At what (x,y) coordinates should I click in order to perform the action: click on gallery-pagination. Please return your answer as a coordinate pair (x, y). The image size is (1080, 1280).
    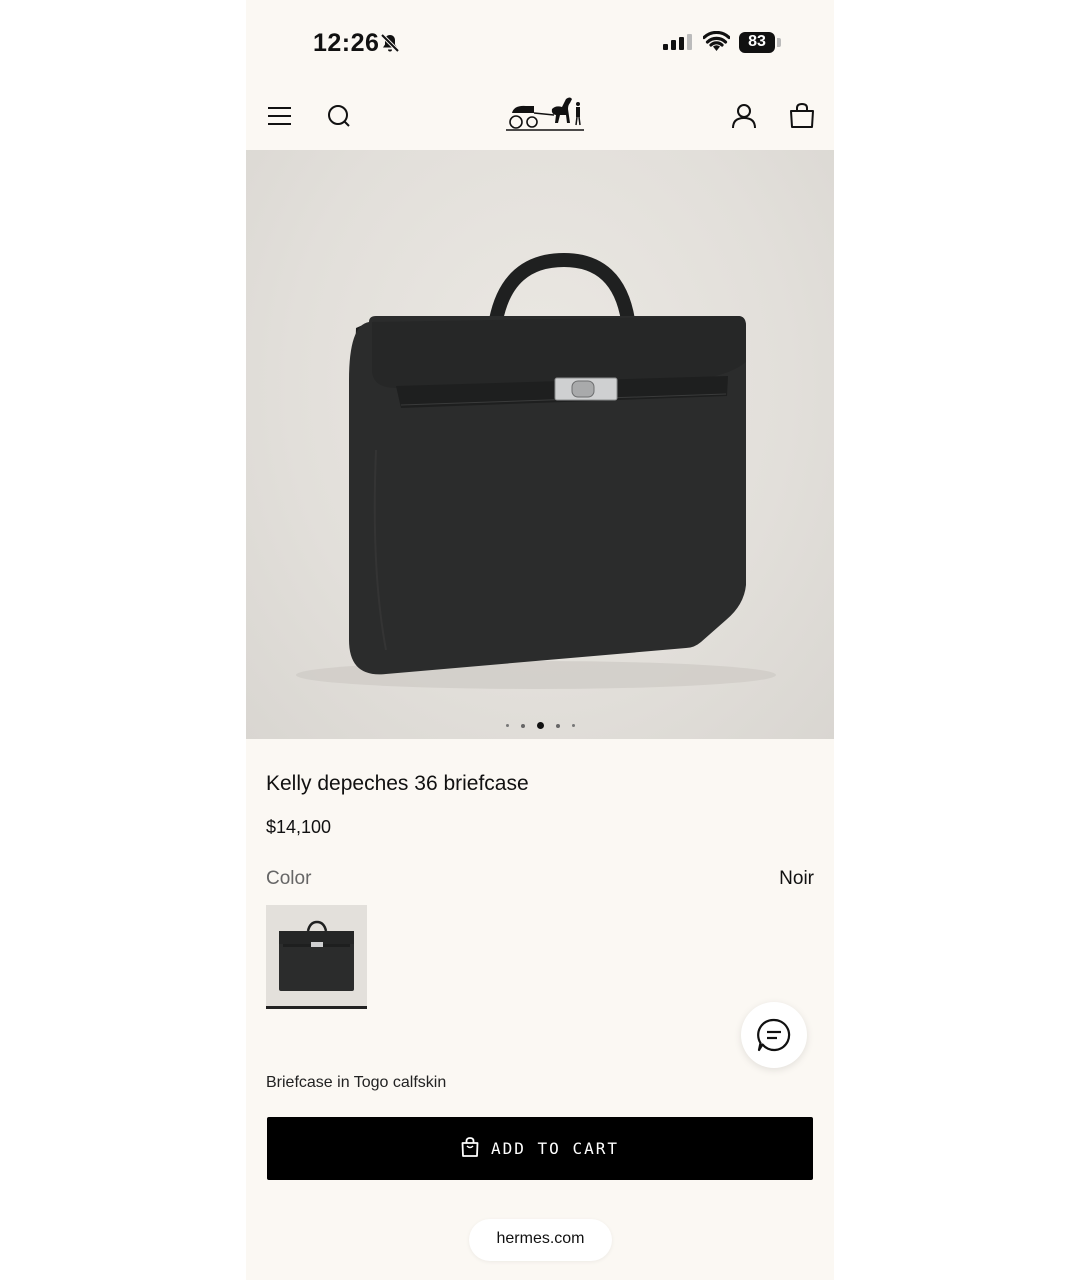
    Looking at the image, I should click on (540, 723).